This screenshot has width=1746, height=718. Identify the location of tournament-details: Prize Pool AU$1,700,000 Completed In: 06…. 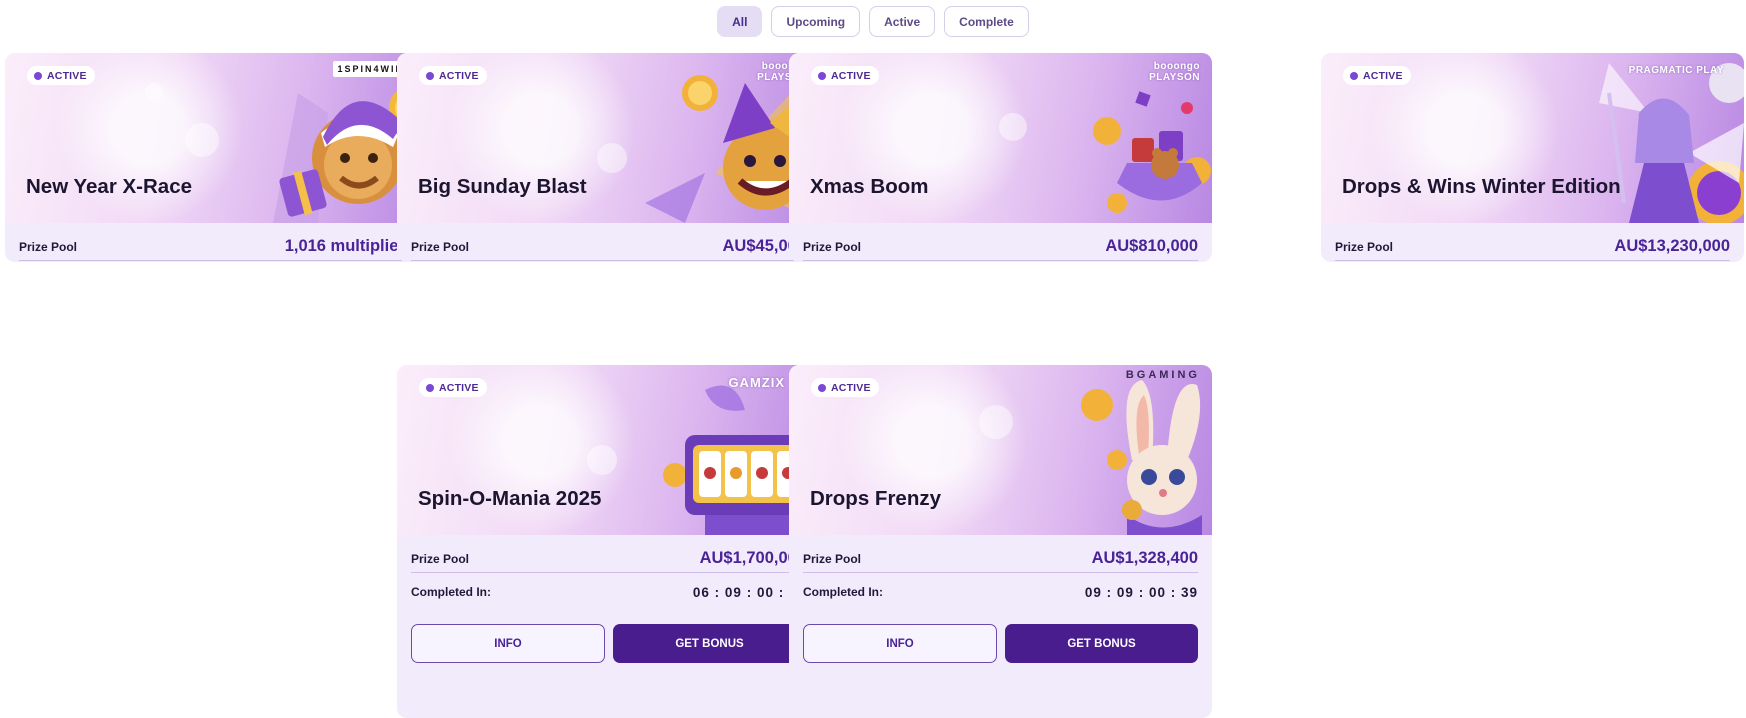
(608, 573).